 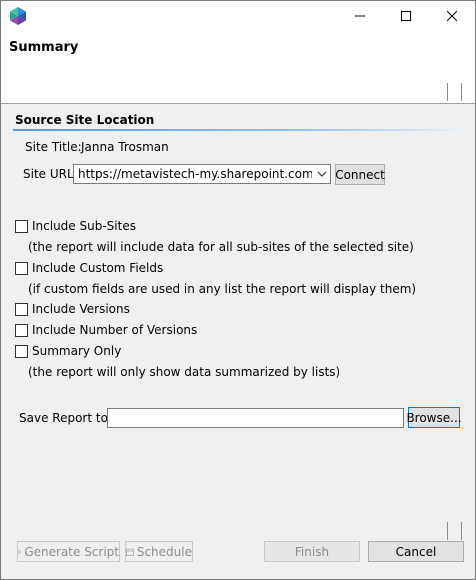 I want to click on include-custom-fields-checkbox: Include Custom Fields, so click(x=89, y=268).